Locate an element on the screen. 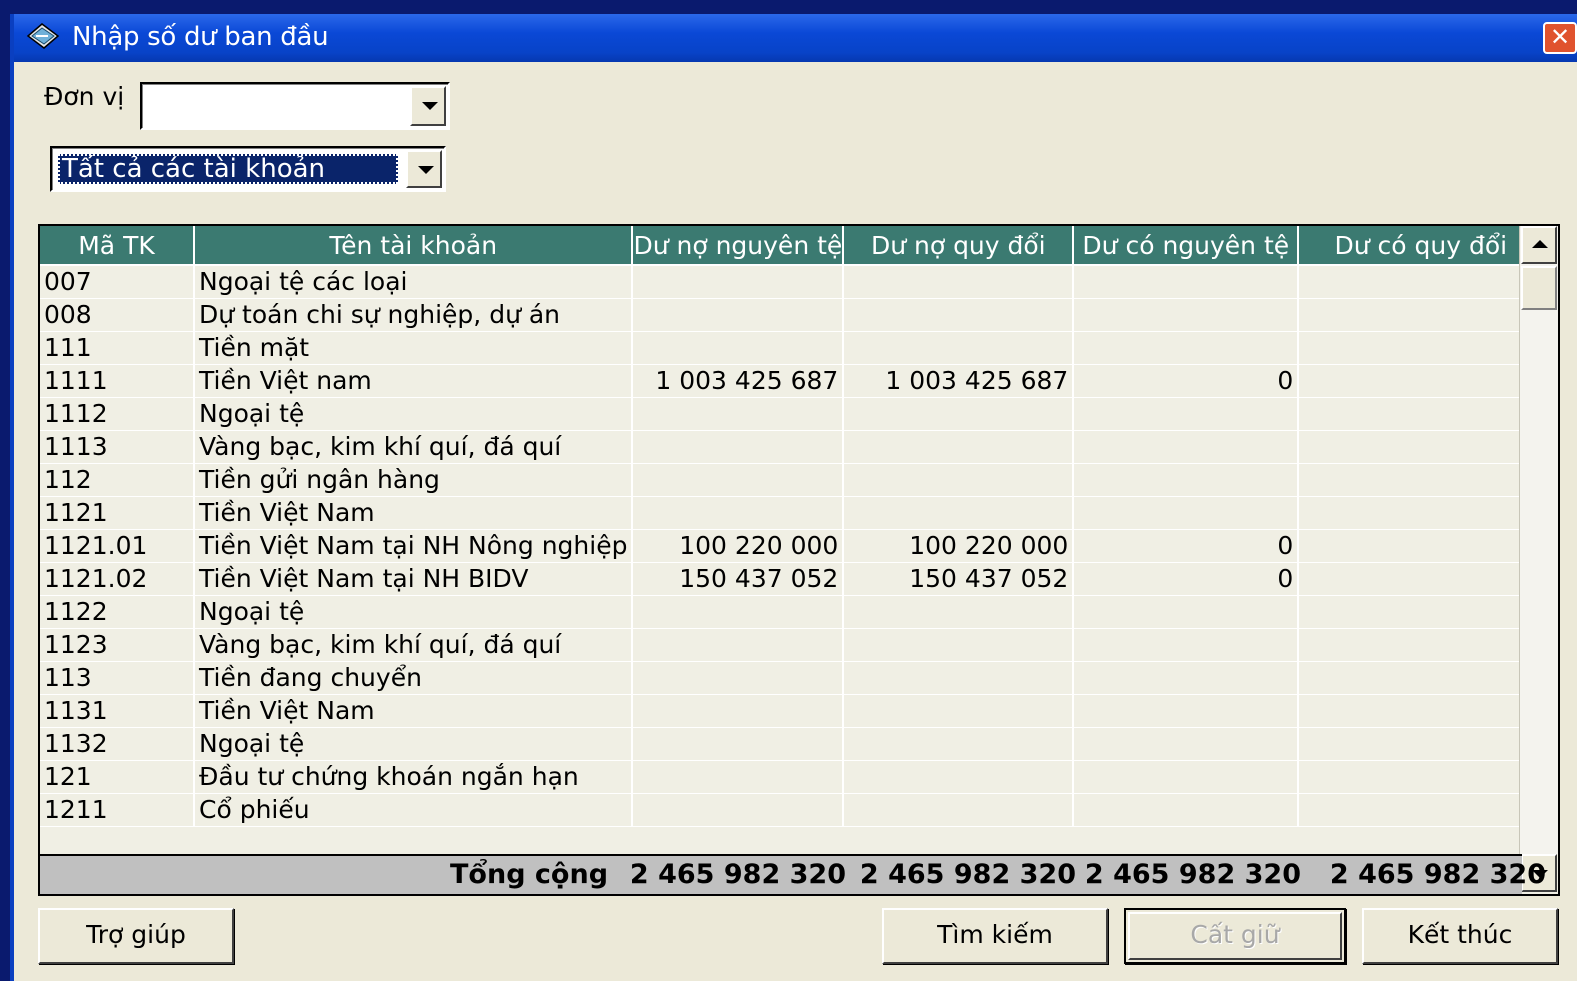  table-row: 1121 Tiền Việt Nam is located at coordinates (792, 513).